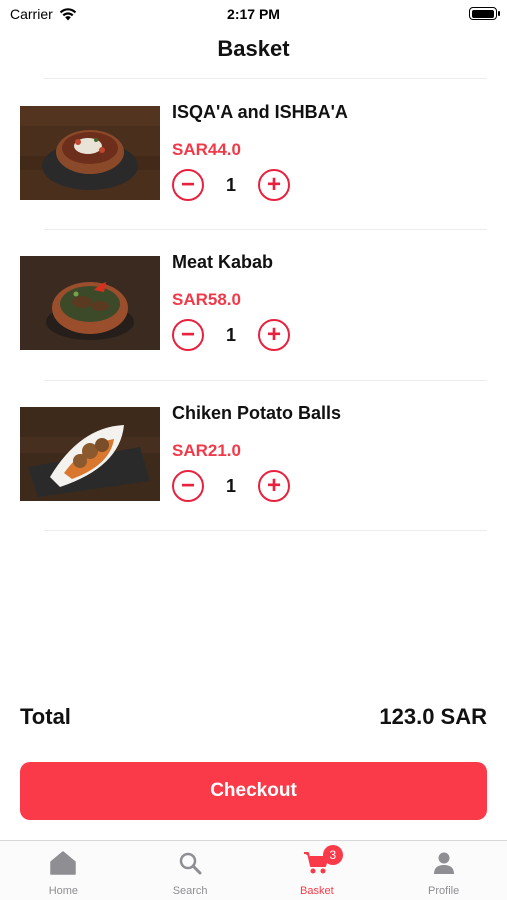 This screenshot has height=900, width=507. I want to click on item-price: SAR58.0, so click(206, 299).